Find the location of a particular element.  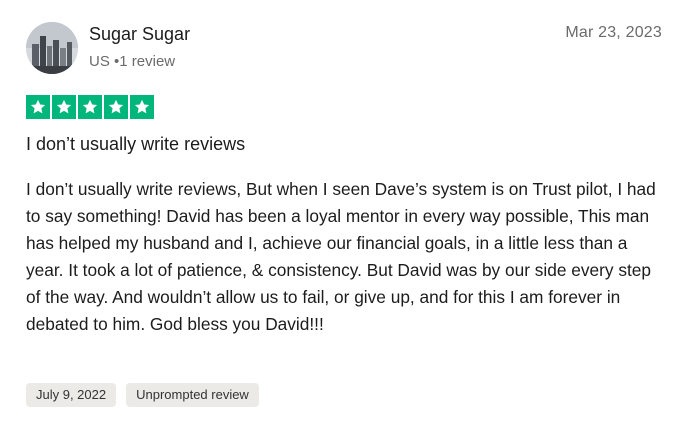

avatar-image is located at coordinates (52, 48).